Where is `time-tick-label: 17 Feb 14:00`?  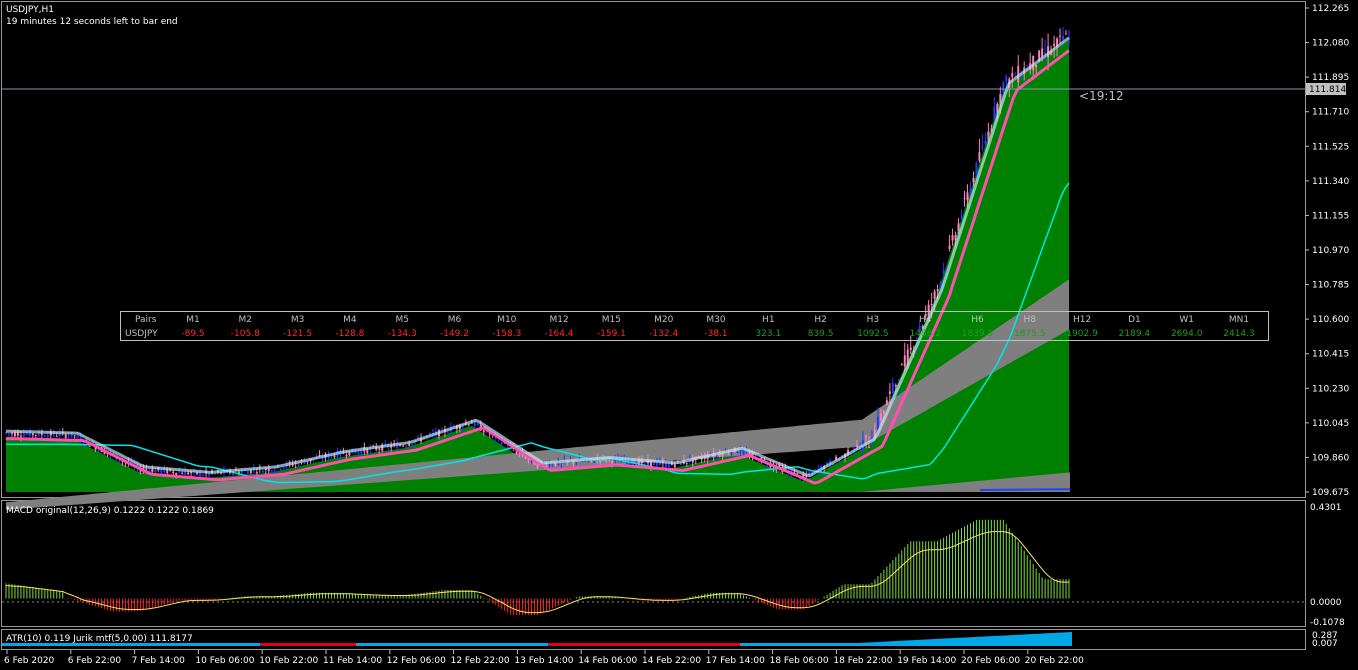 time-tick-label: 17 Feb 14:00 is located at coordinates (735, 661).